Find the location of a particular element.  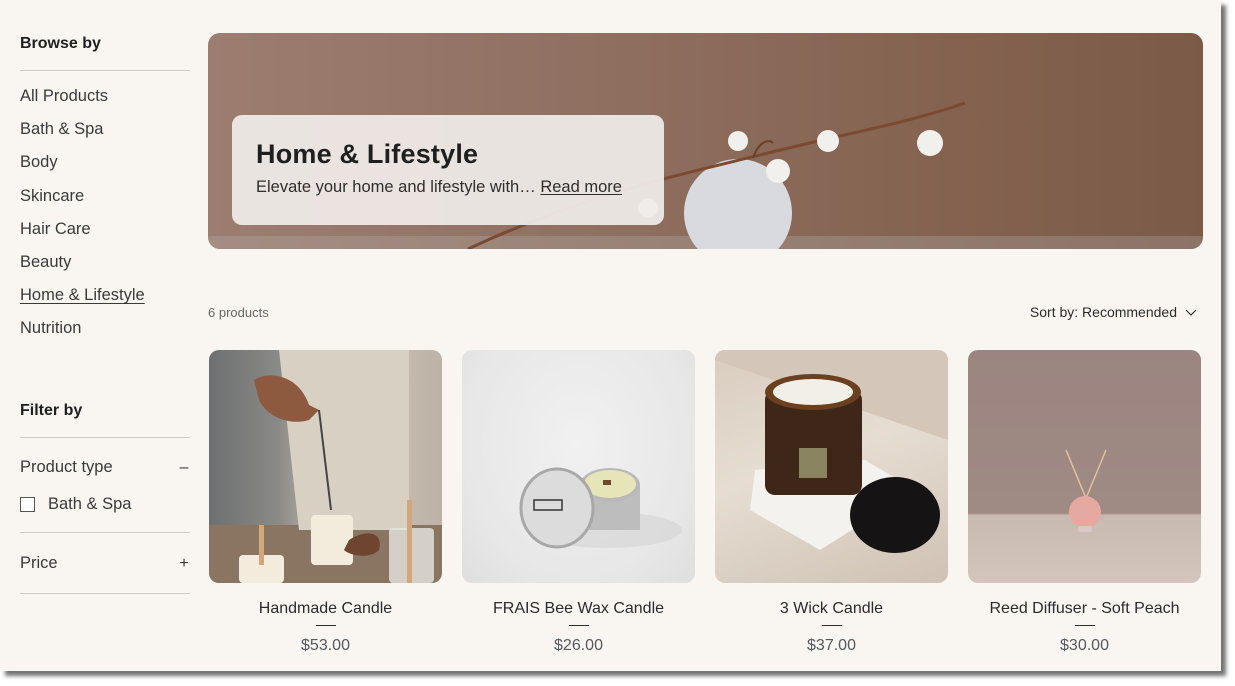

amber-jar-candle-image is located at coordinates (831, 466).